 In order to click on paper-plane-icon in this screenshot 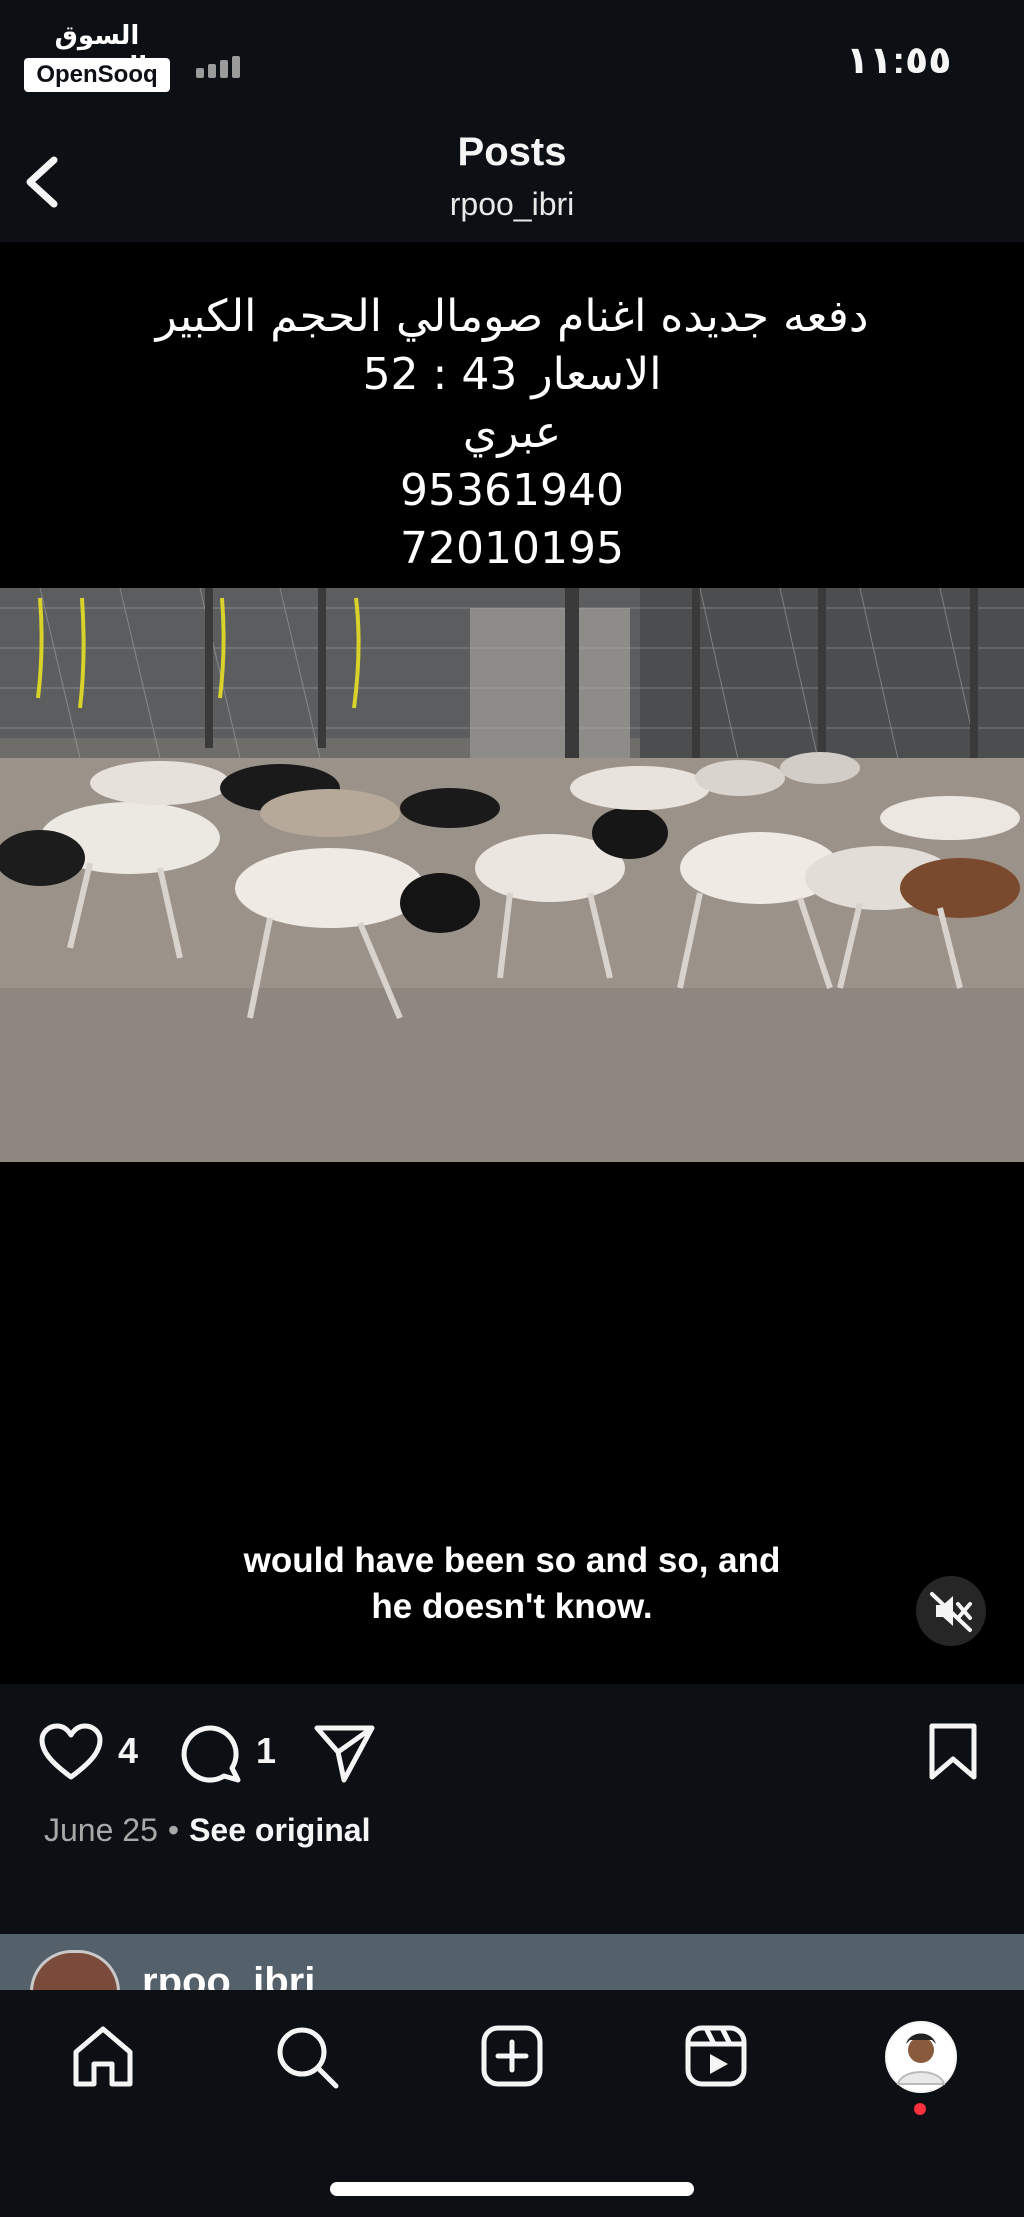, I will do `click(344, 1754)`.